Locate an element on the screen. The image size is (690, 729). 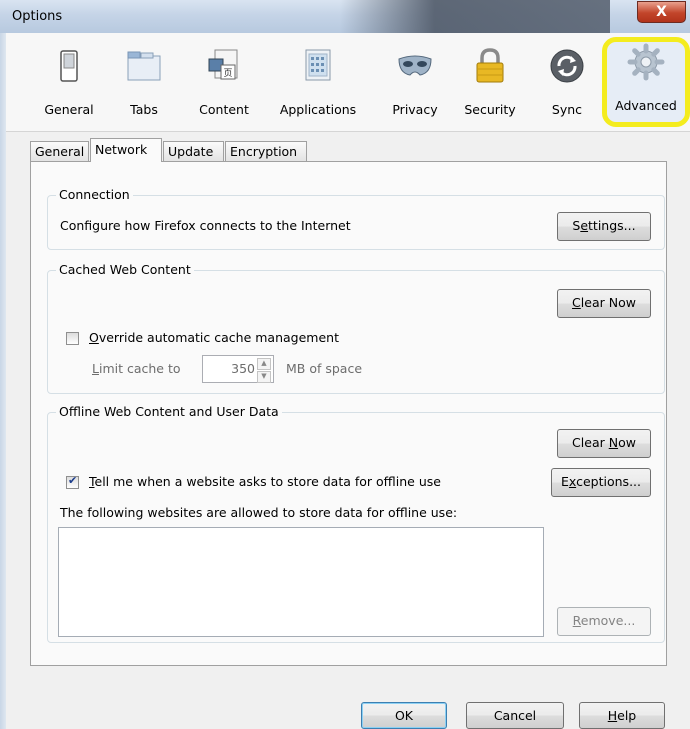
title-bar-shade is located at coordinates (475, 16).